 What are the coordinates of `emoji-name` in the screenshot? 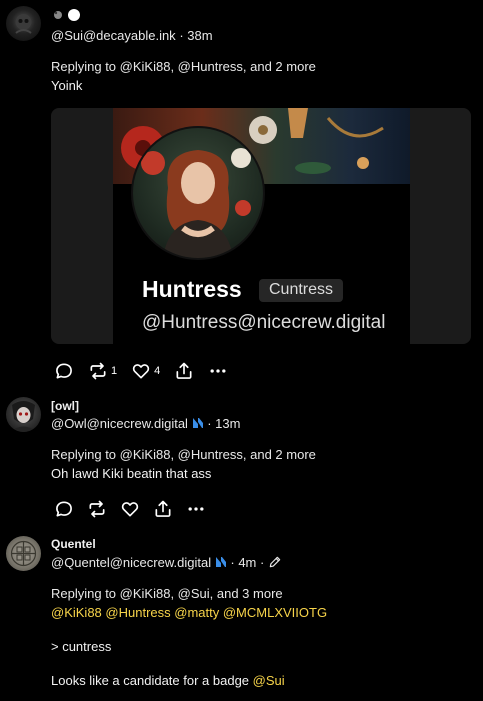 It's located at (66, 16).